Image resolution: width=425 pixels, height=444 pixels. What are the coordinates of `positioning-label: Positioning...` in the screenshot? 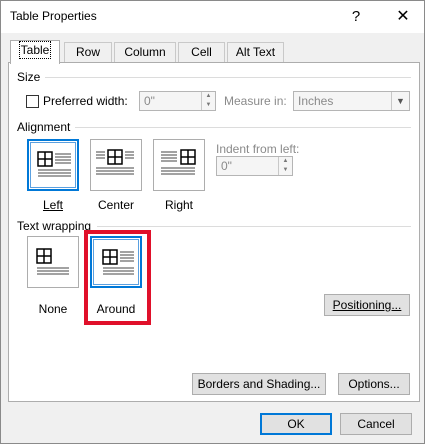 It's located at (367, 305).